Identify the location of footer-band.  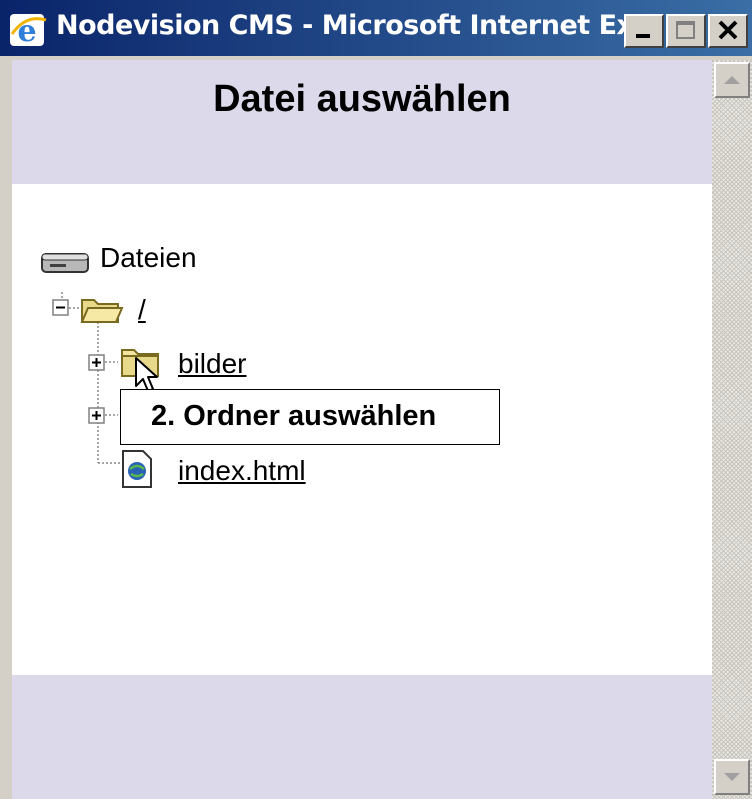
(362, 737).